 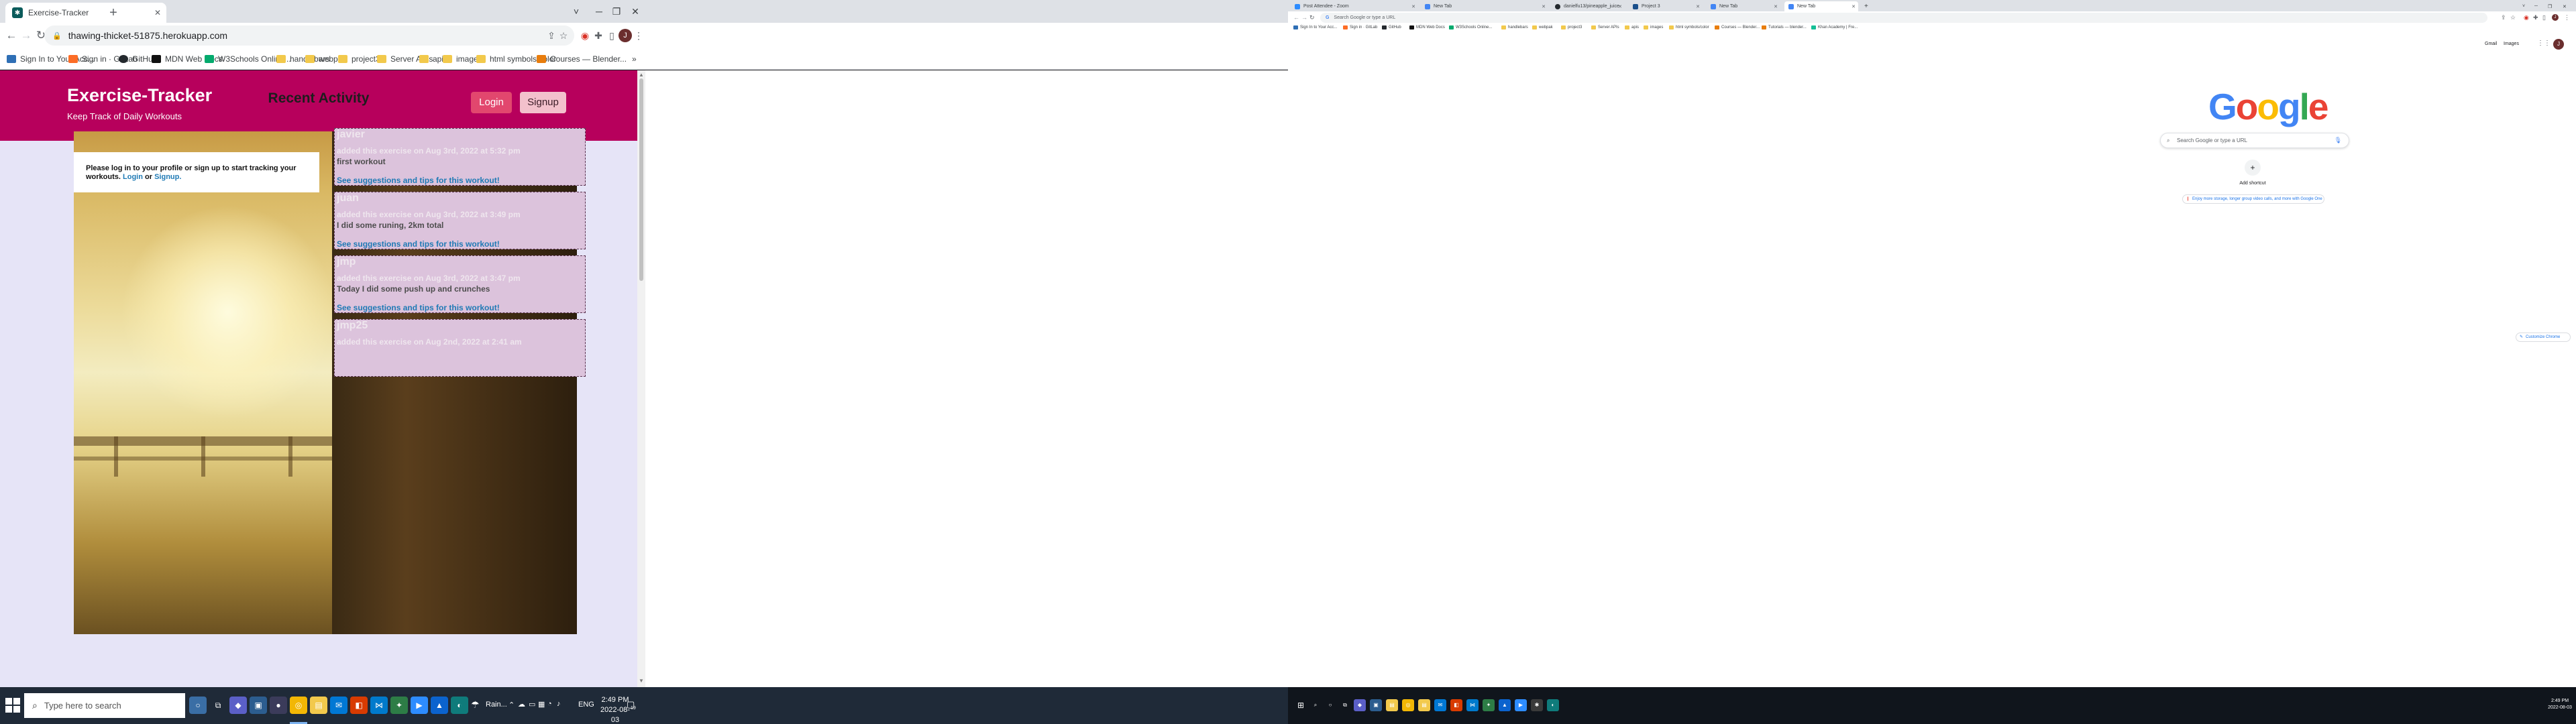 I want to click on extension-badge-icon: ◉, so click(x=585, y=35).